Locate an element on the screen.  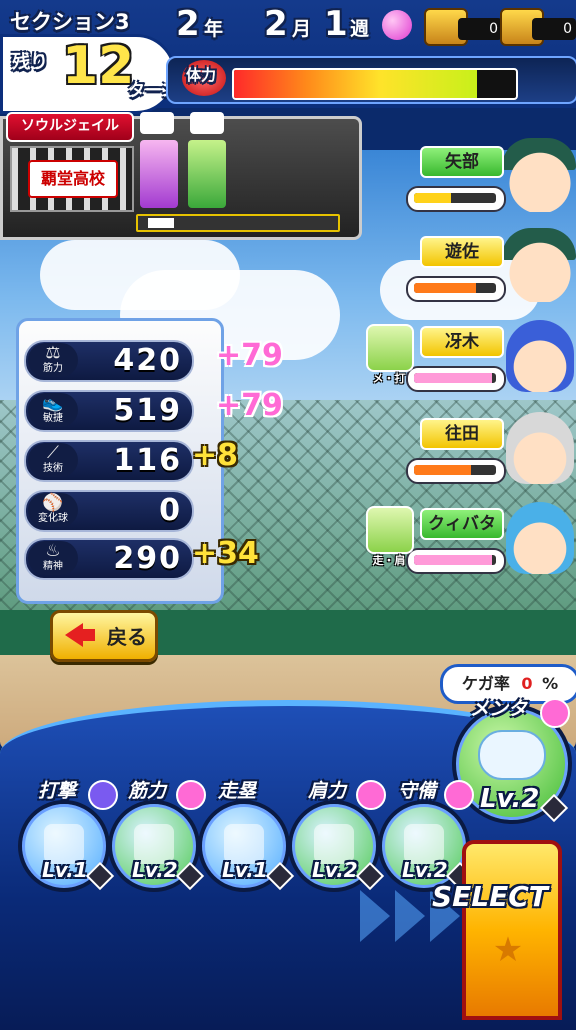
ball-icon: ⚾ 変化球 is located at coordinates (53, 510).